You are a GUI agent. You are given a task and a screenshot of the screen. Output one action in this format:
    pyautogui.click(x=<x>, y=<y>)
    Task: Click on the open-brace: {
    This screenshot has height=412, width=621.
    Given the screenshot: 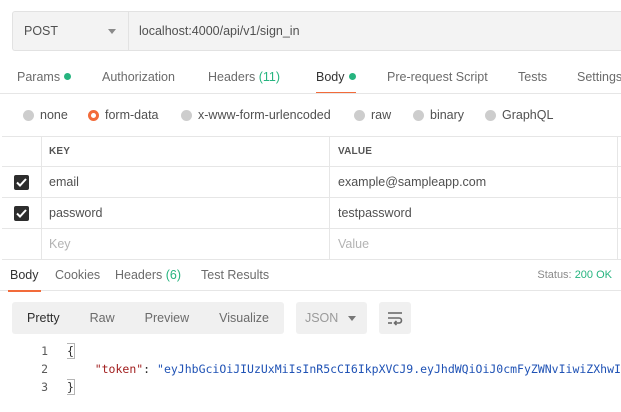 What is the action you would take?
    pyautogui.click(x=71, y=351)
    